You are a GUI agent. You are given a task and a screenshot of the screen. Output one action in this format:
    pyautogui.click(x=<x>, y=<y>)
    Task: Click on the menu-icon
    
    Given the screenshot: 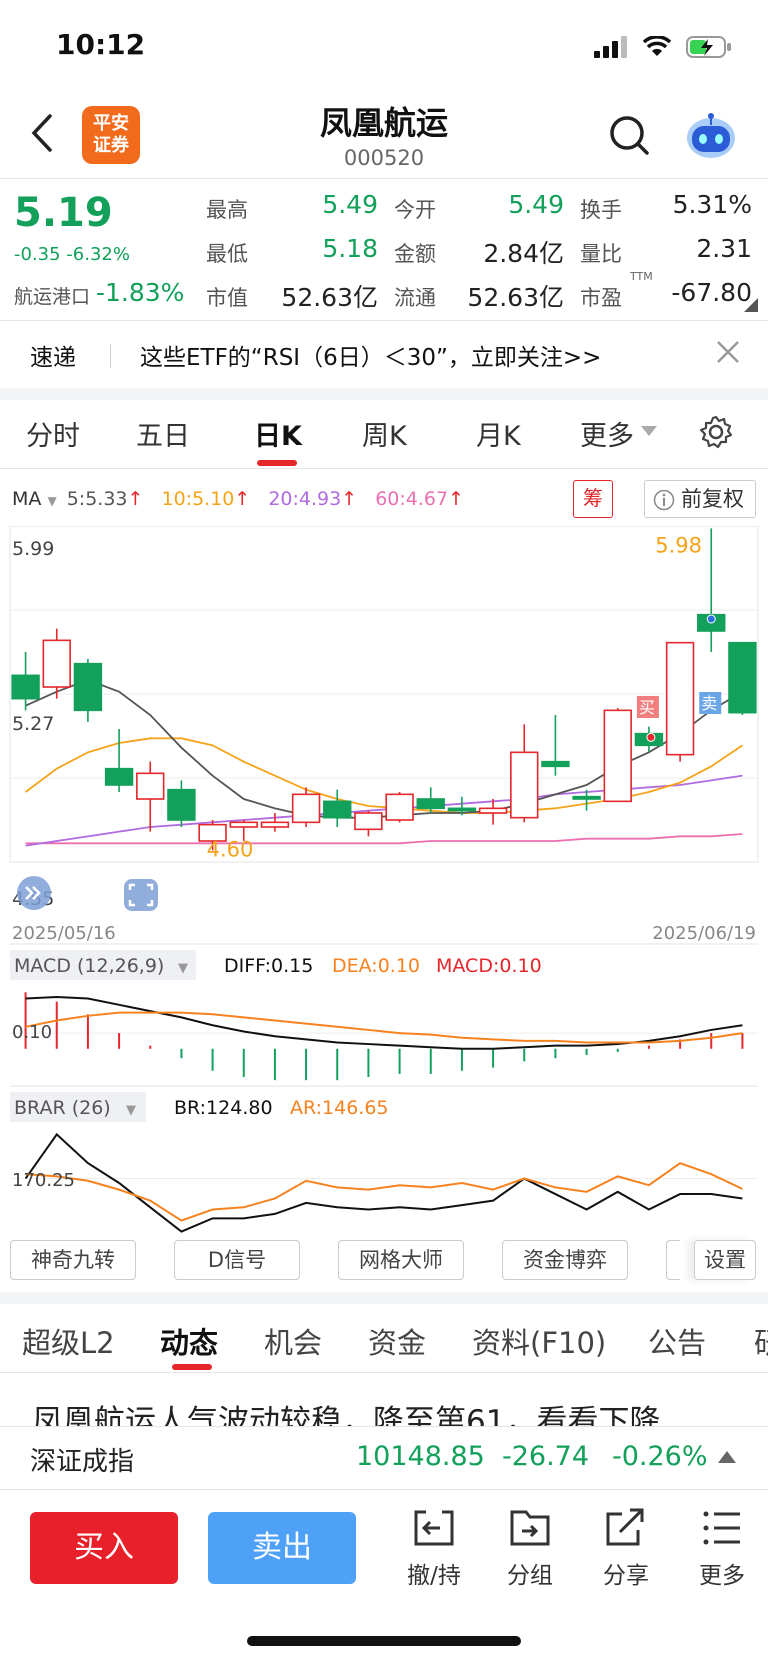 What is the action you would take?
    pyautogui.click(x=721, y=1528)
    